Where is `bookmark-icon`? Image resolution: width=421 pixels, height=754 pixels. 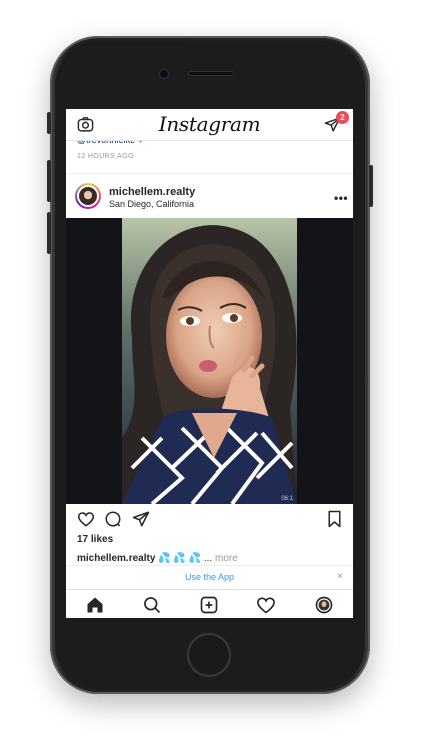
bookmark-icon is located at coordinates (334, 519).